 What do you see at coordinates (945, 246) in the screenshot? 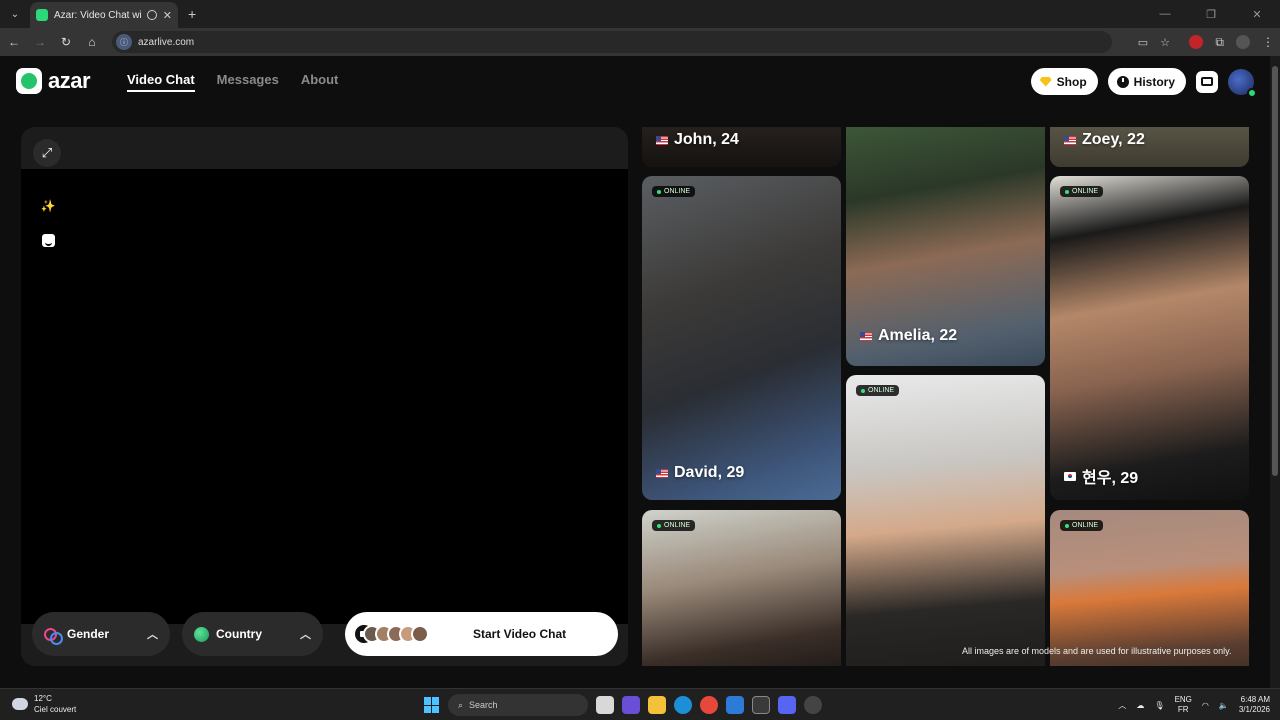
I see `profile-card: Amelia, 22` at bounding box center [945, 246].